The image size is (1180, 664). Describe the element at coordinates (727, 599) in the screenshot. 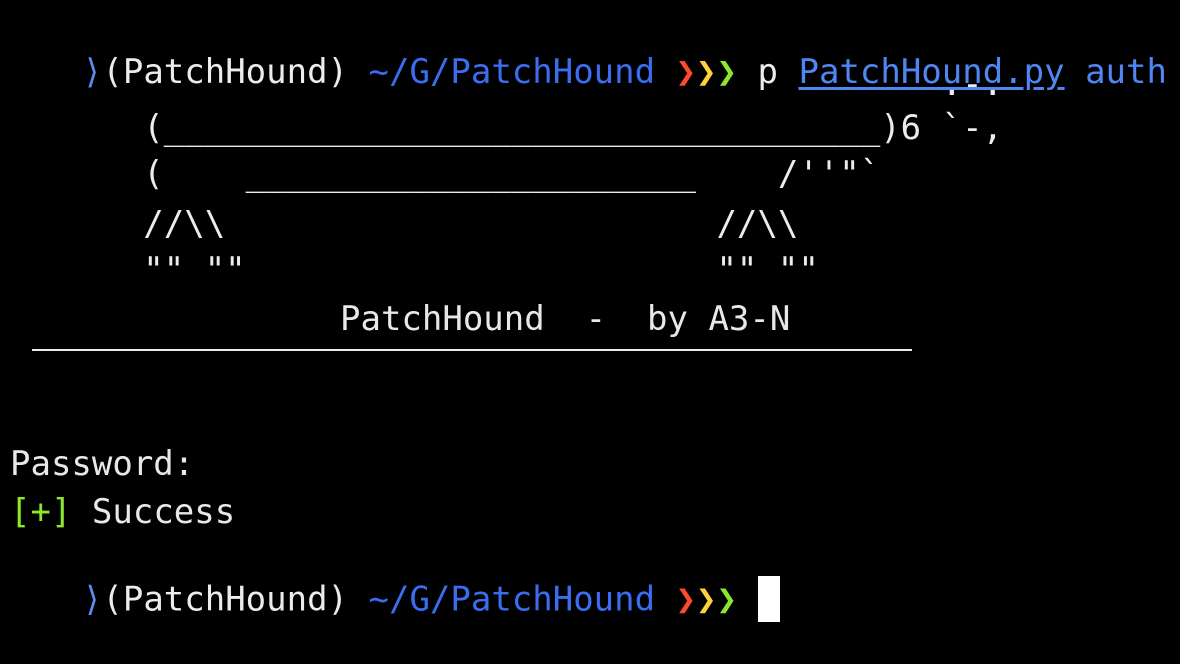

I see `chevron-green-icon: ❯` at that location.